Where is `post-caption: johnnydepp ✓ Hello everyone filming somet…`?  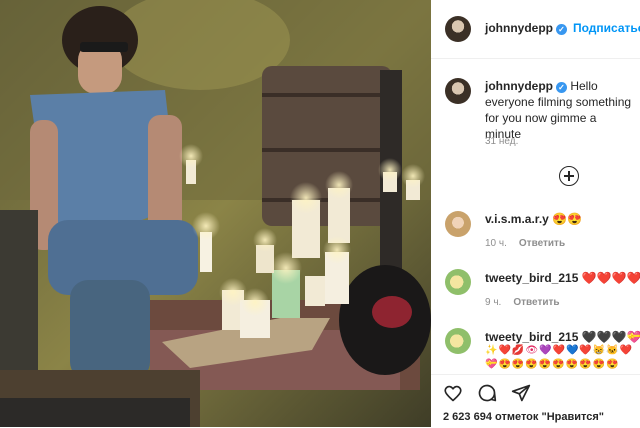
post-caption: johnnydepp ✓ Hello everyone filming somet… is located at coordinates (560, 110).